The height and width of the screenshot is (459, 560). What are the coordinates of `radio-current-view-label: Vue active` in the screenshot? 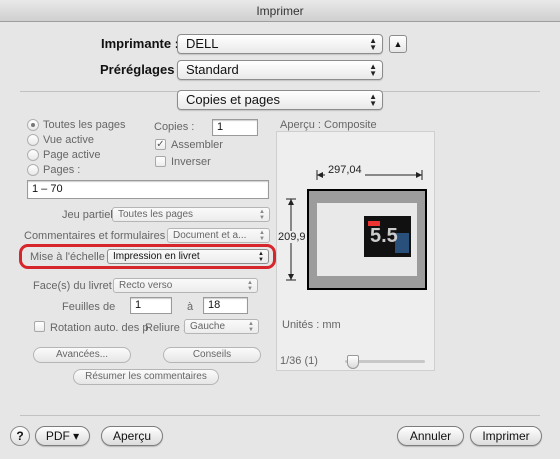 It's located at (68, 140).